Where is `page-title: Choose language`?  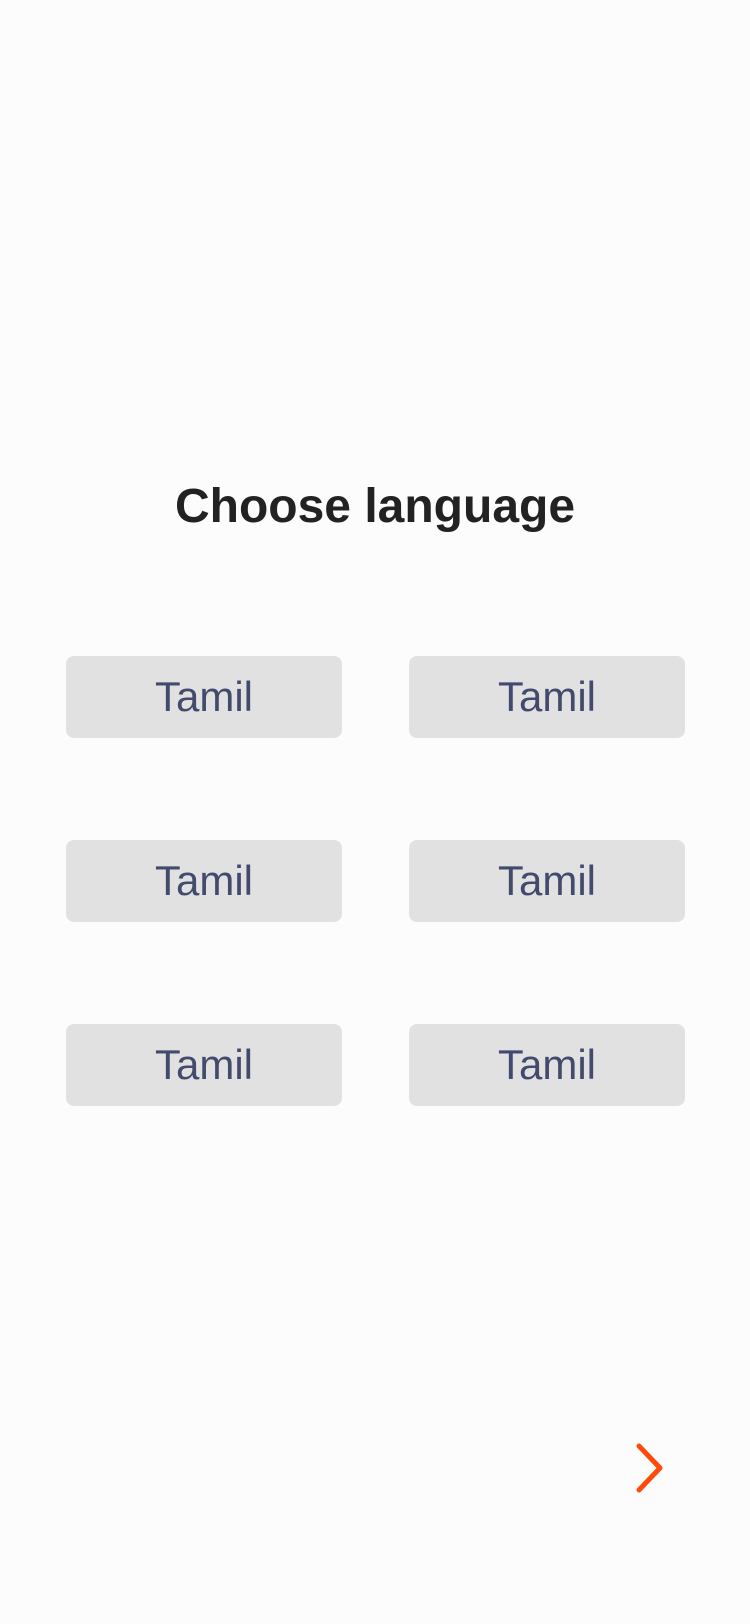 page-title: Choose language is located at coordinates (375, 506).